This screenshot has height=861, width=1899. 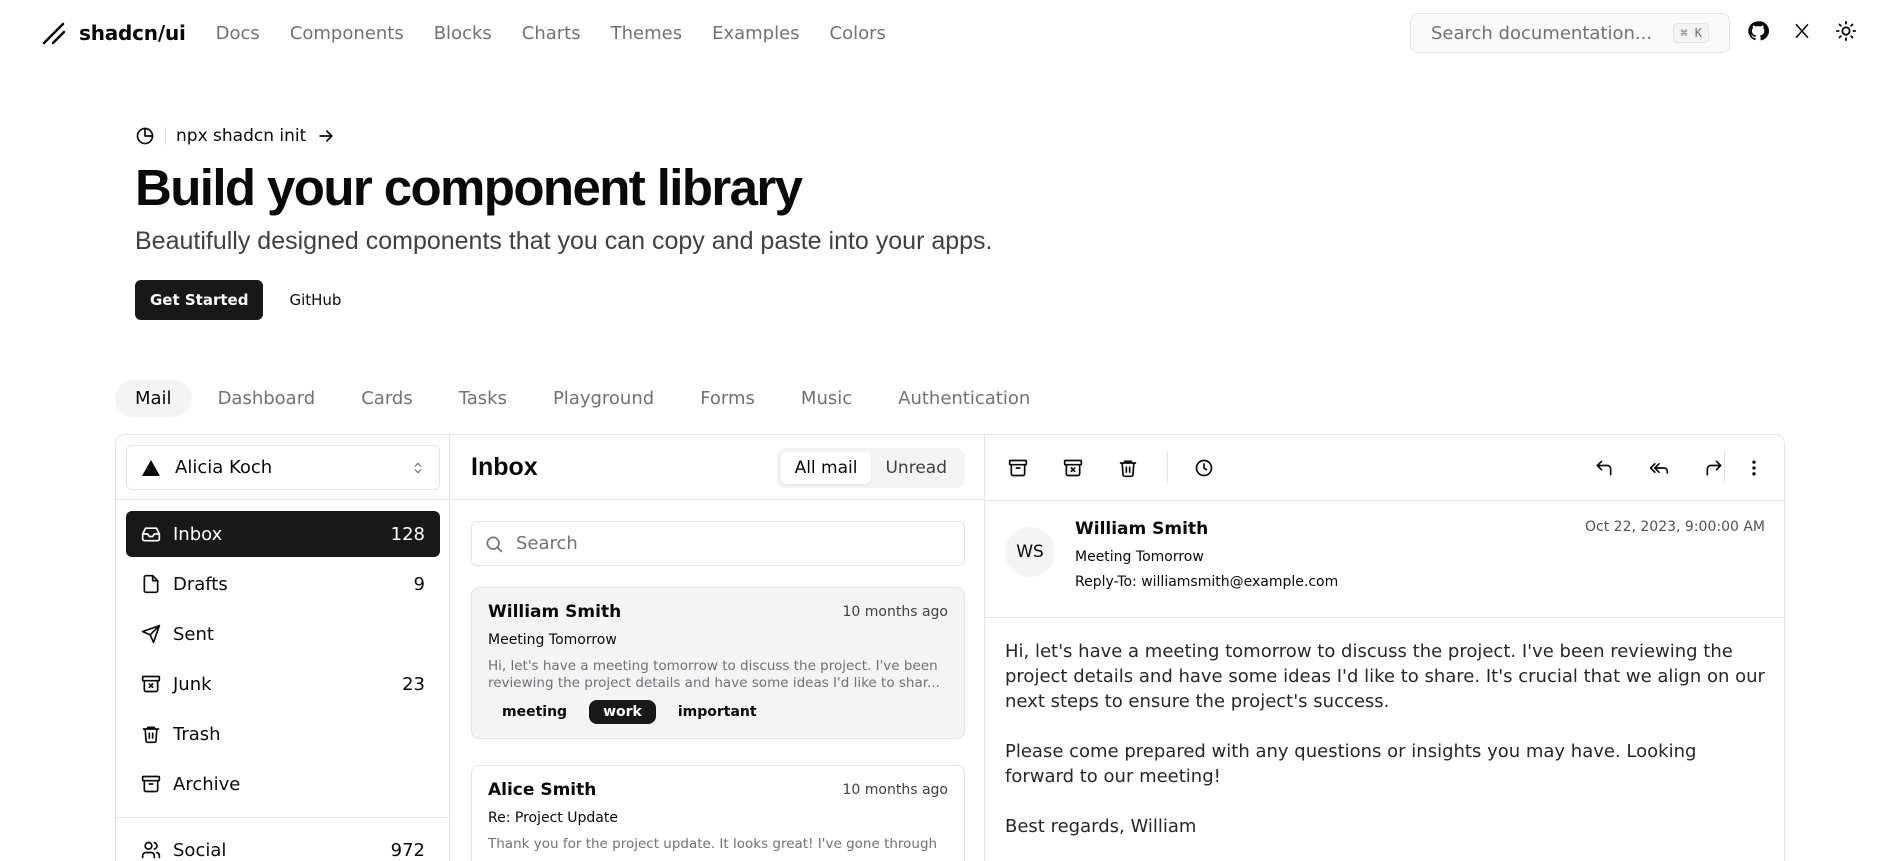 What do you see at coordinates (407, 534) in the screenshot?
I see `folder-count: 128` at bounding box center [407, 534].